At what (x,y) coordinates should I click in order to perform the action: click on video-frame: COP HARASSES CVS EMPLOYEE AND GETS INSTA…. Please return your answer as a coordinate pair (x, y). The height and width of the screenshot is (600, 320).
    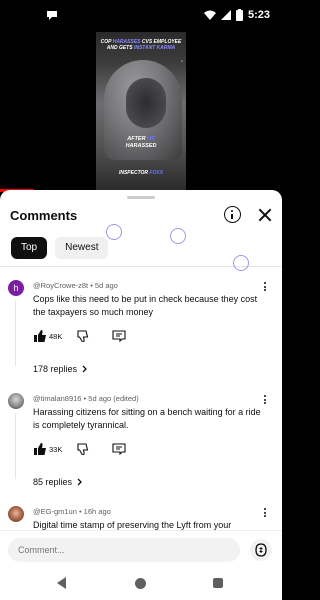
    Looking at the image, I should click on (141, 111).